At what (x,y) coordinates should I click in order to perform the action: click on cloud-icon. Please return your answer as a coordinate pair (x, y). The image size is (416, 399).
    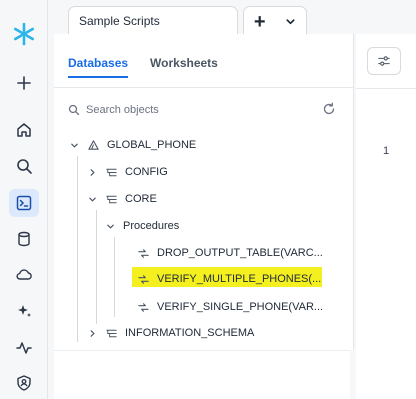
    Looking at the image, I should click on (24, 274).